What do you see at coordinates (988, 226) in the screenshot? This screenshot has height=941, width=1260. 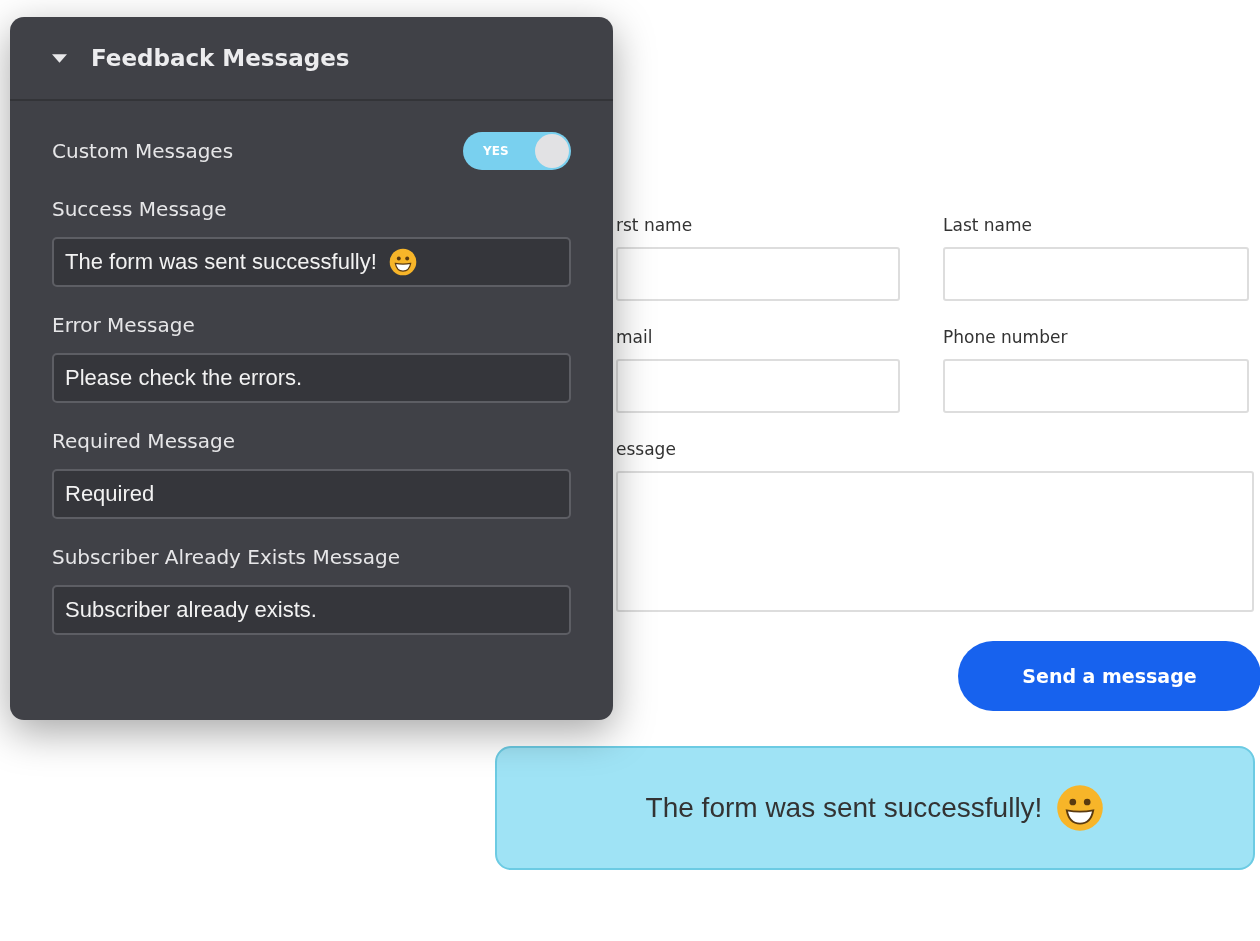 I see `field-label: Last name` at bounding box center [988, 226].